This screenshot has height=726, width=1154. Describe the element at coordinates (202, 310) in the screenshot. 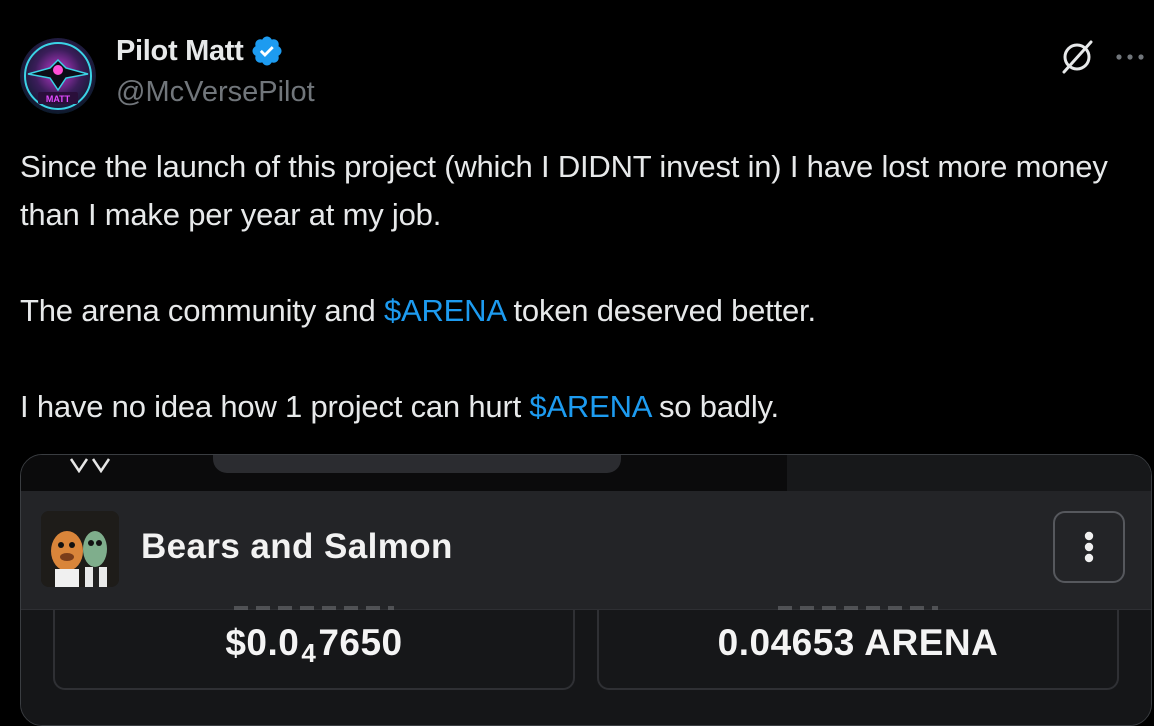

I see `tweet-text-segment: The arena community and` at that location.